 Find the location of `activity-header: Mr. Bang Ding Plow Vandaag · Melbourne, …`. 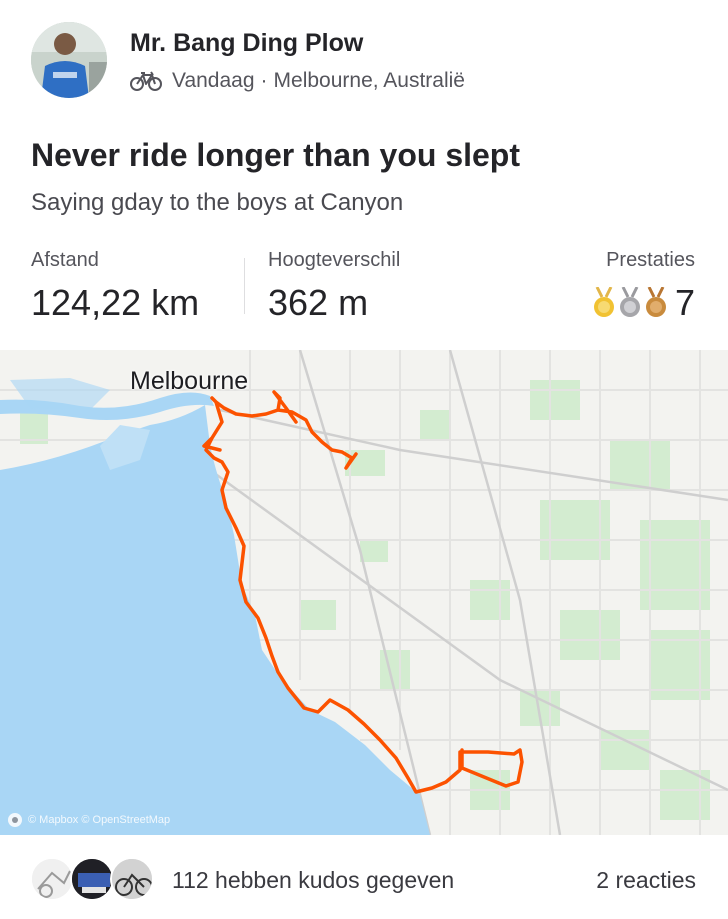

activity-header: Mr. Bang Ding Plow Vandaag · Melbourne, … is located at coordinates (364, 60).